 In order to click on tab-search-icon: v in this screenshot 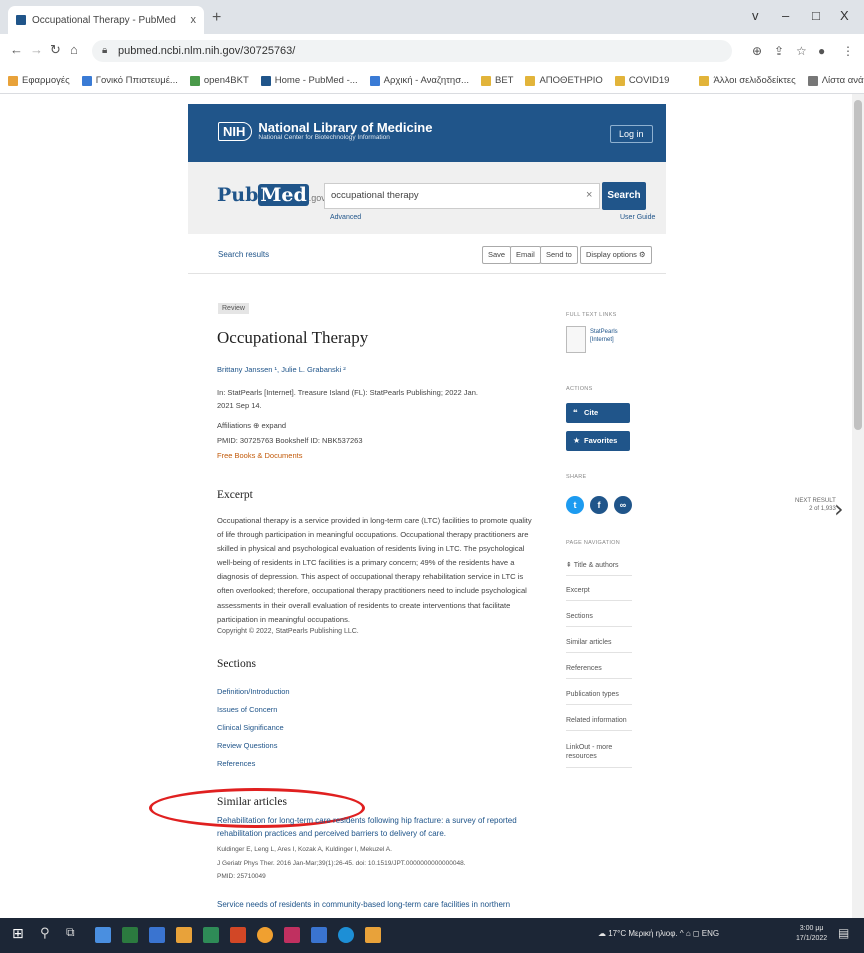, I will do `click(755, 15)`.